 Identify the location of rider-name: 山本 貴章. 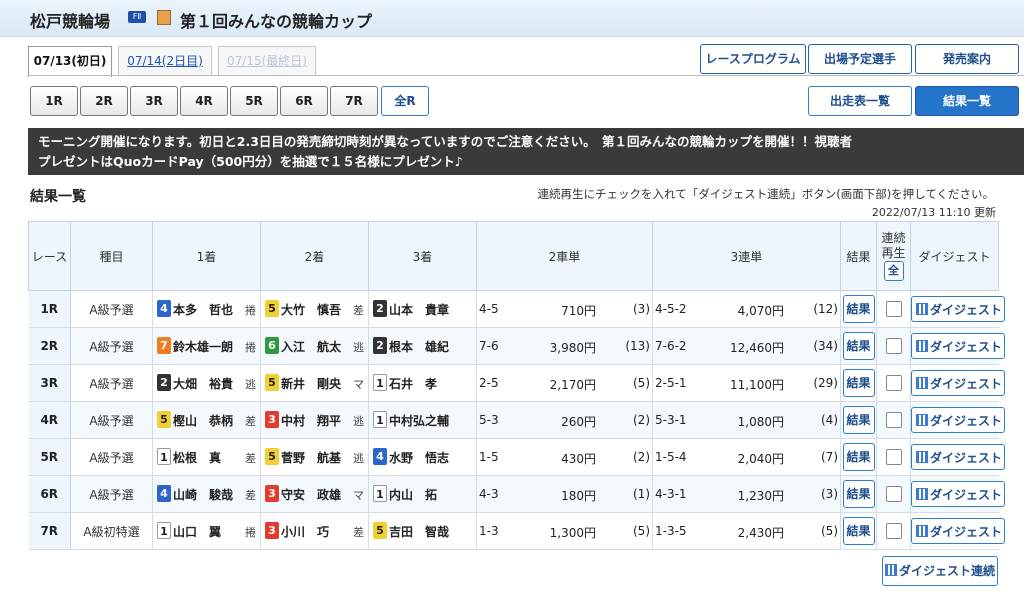
(419, 309).